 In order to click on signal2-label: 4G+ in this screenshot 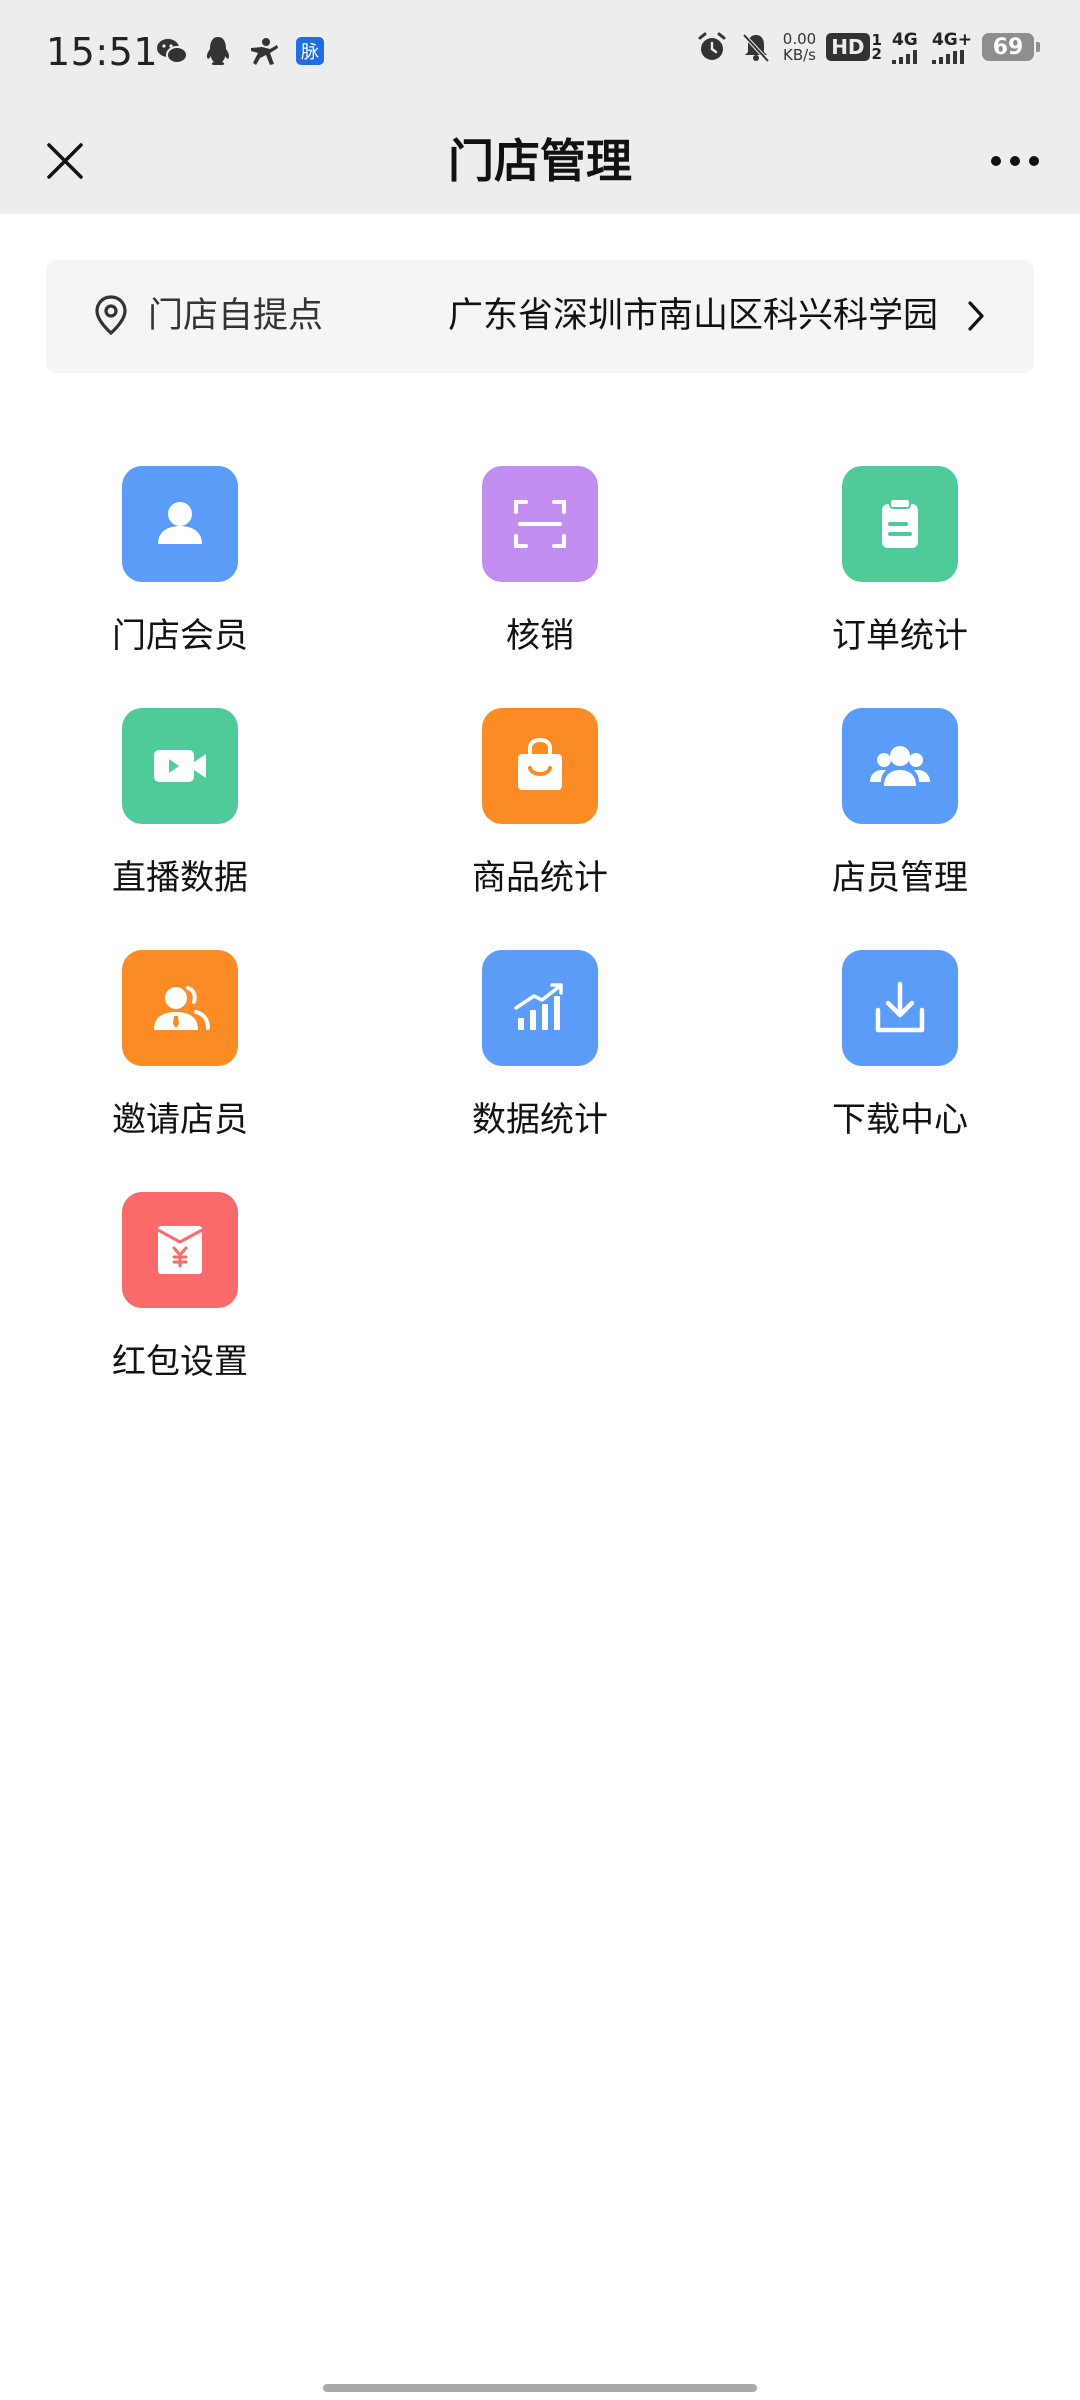, I will do `click(951, 40)`.